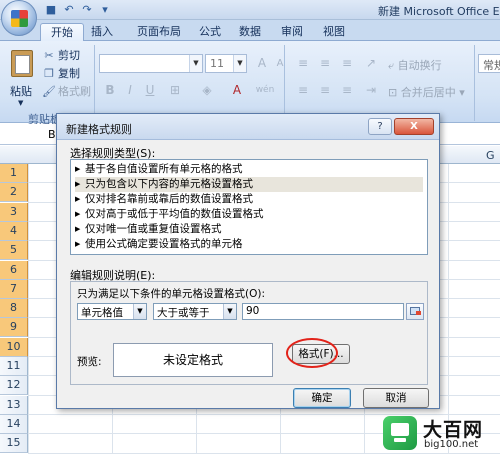  Describe the element at coordinates (303, 63) in the screenshot. I see `align-top-icon: ≡` at that location.